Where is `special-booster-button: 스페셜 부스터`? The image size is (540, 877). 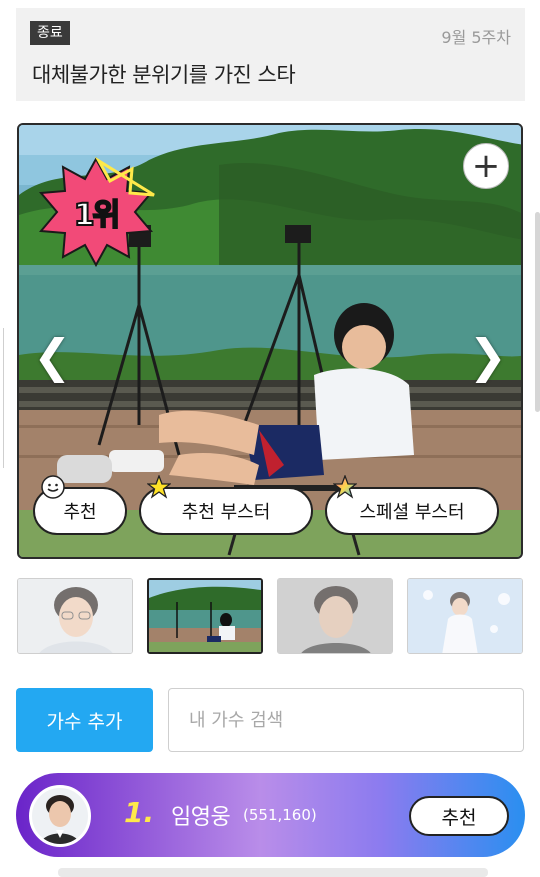
special-booster-button: 스페셜 부스터 is located at coordinates (412, 505).